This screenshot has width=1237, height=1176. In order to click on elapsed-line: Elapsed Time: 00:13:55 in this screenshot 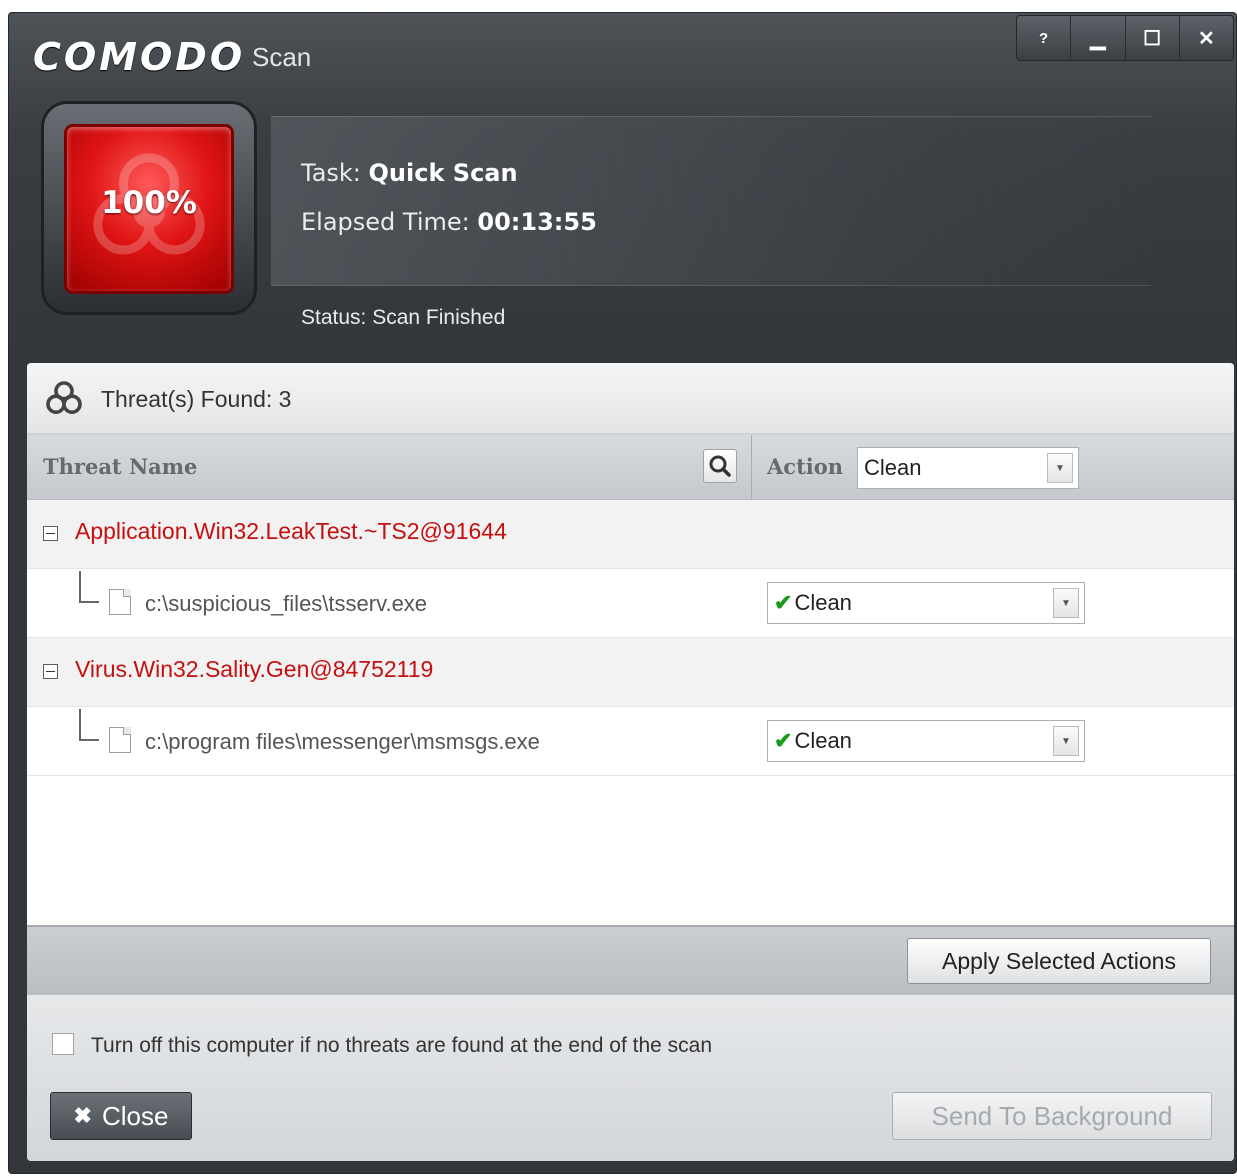, I will do `click(449, 222)`.